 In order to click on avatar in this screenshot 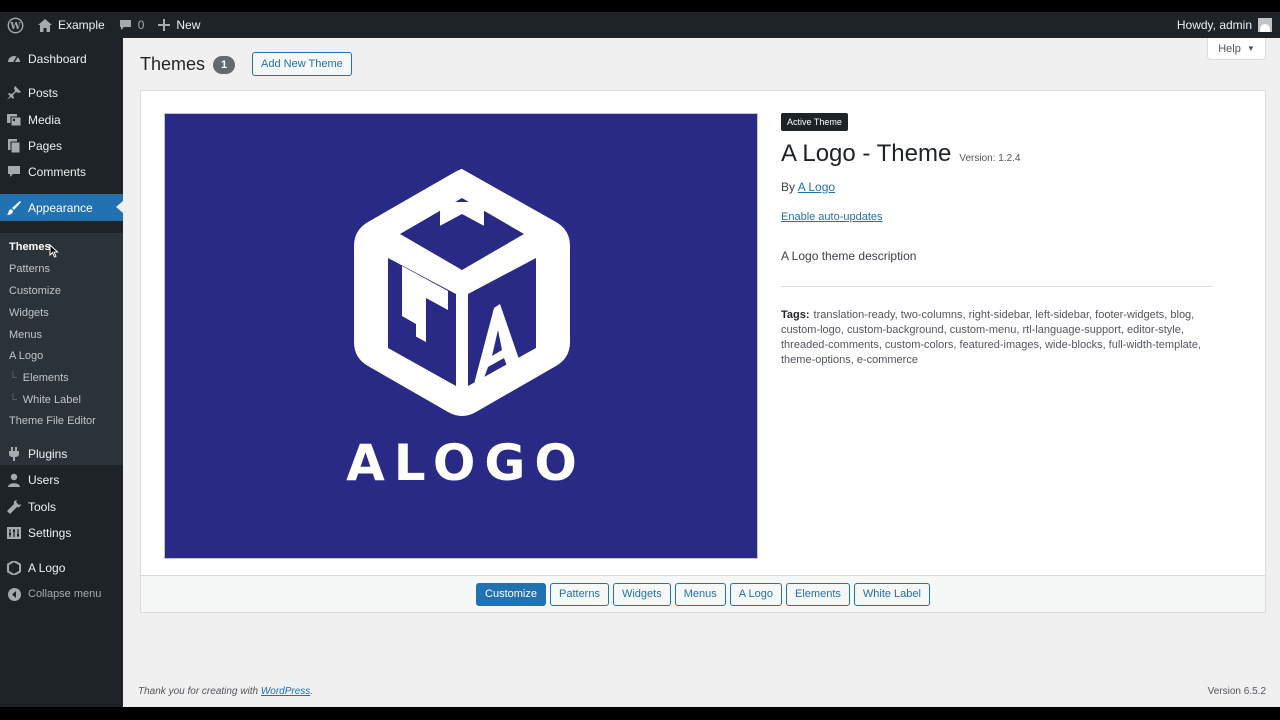, I will do `click(1265, 25)`.